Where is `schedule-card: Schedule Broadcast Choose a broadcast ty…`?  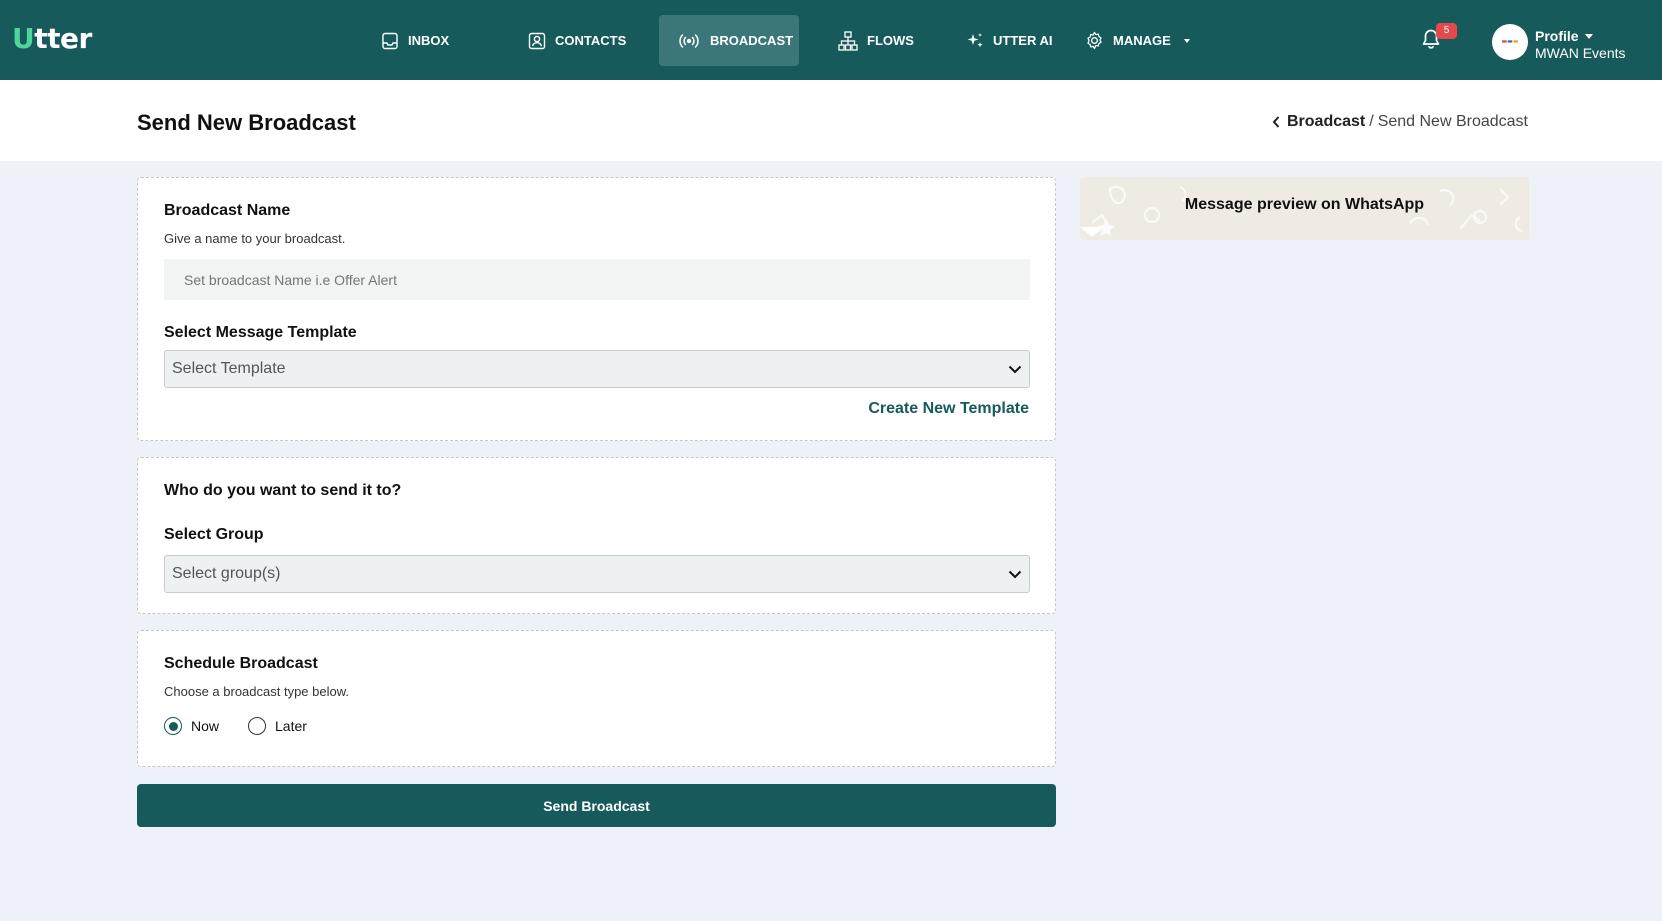 schedule-card: Schedule Broadcast Choose a broadcast ty… is located at coordinates (596, 698).